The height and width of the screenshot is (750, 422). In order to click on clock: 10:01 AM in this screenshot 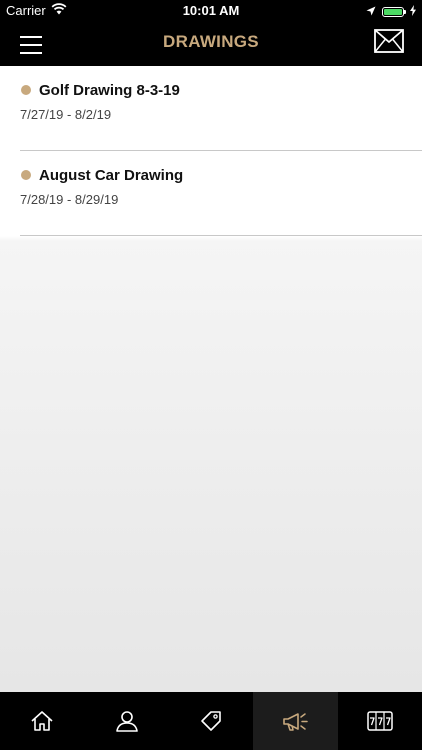, I will do `click(211, 10)`.